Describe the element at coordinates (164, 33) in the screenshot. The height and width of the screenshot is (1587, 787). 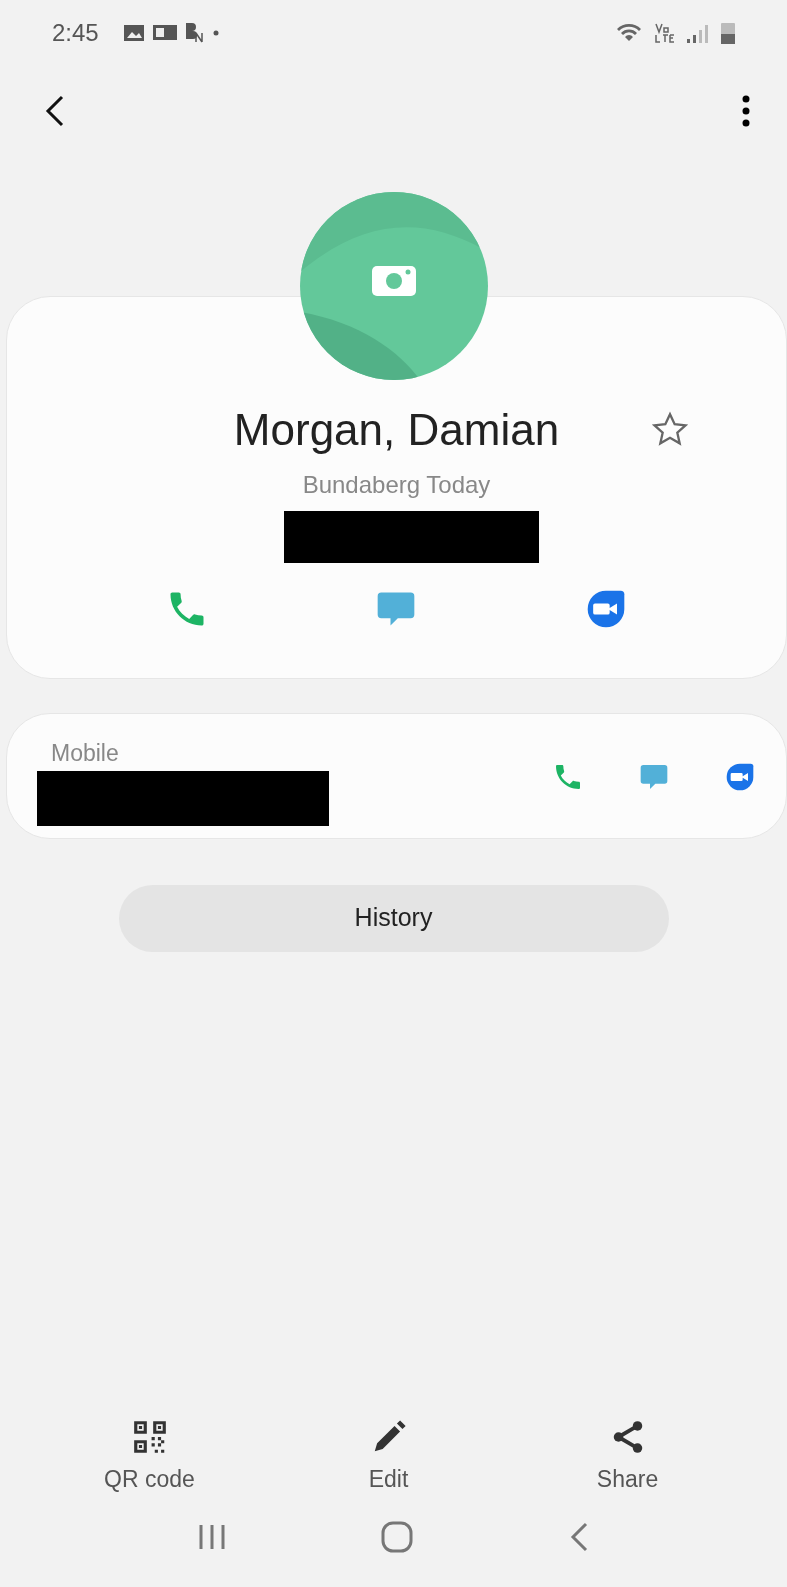
I see `card-icon` at that location.